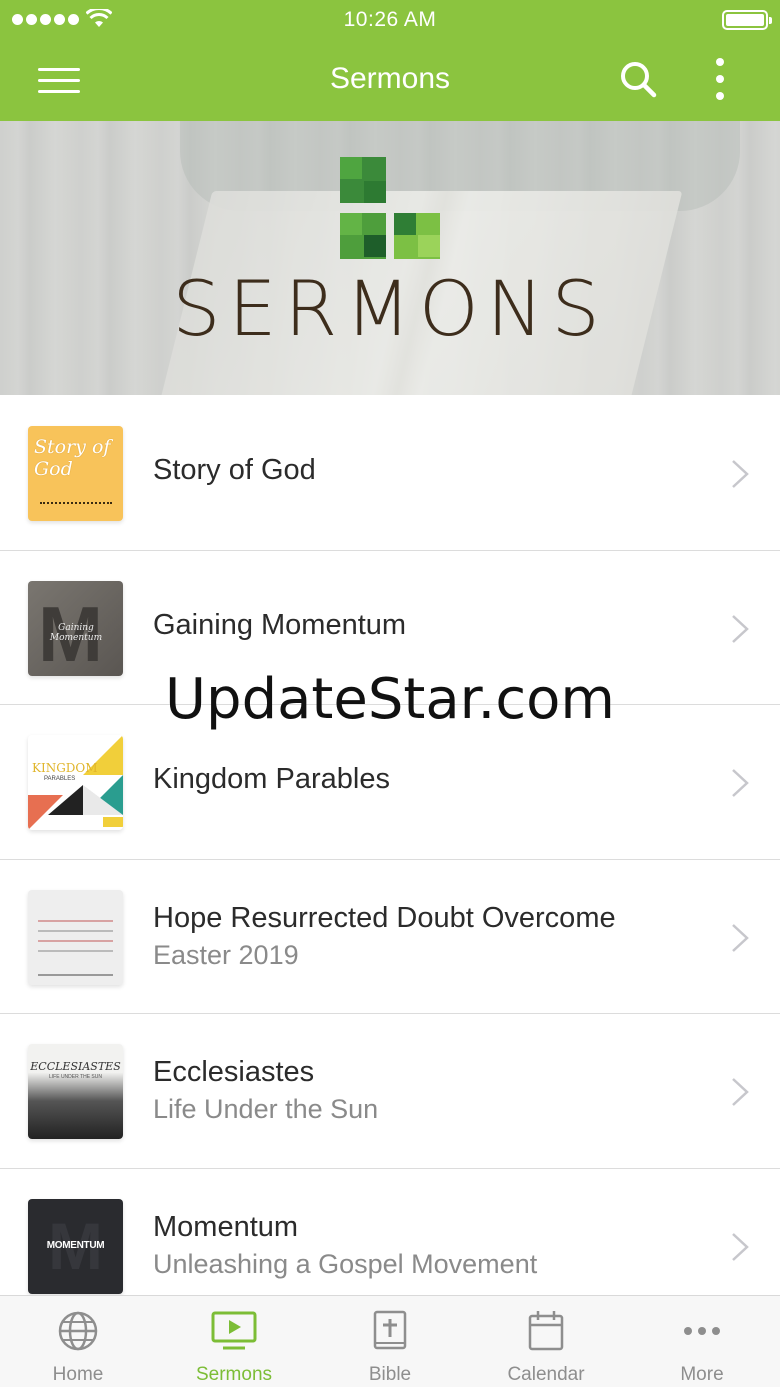 This screenshot has height=1387, width=780. What do you see at coordinates (271, 779) in the screenshot?
I see `sermon-title: Kingdom Parables` at bounding box center [271, 779].